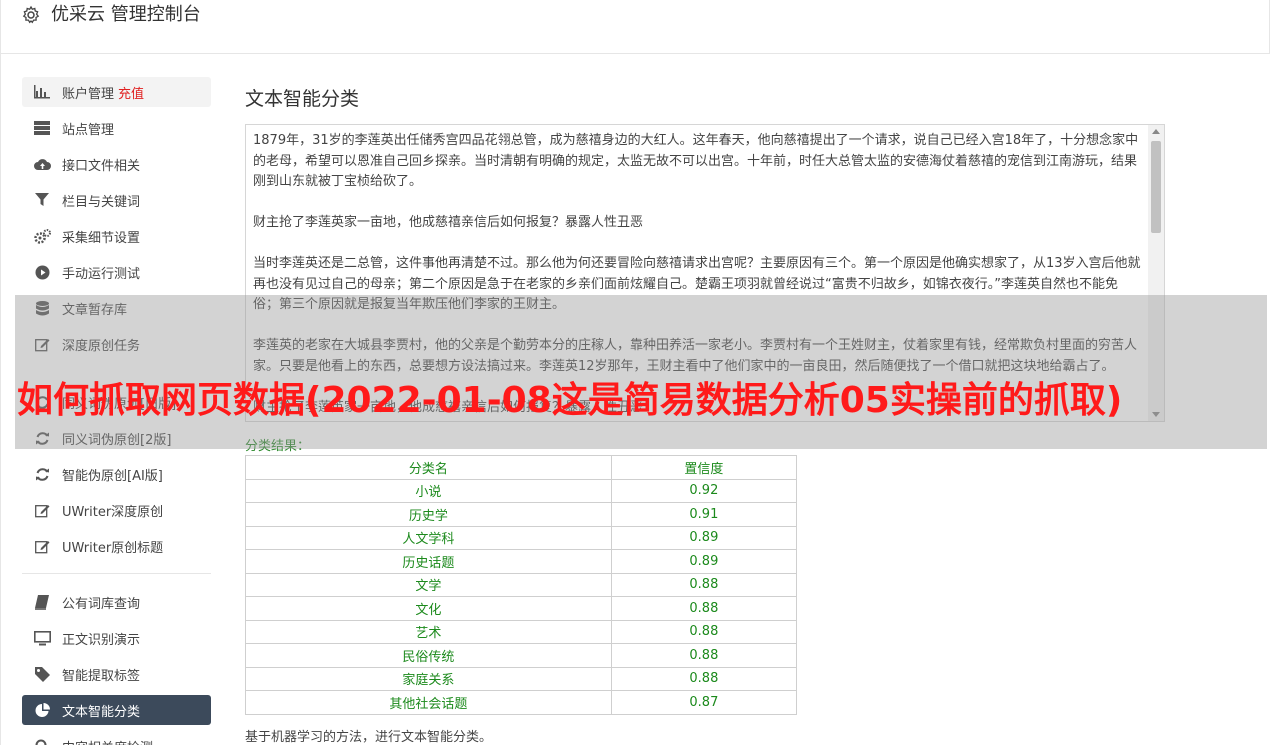 Image resolution: width=1280 pixels, height=745 pixels. I want to click on confidence-cell: 0.87, so click(704, 702).